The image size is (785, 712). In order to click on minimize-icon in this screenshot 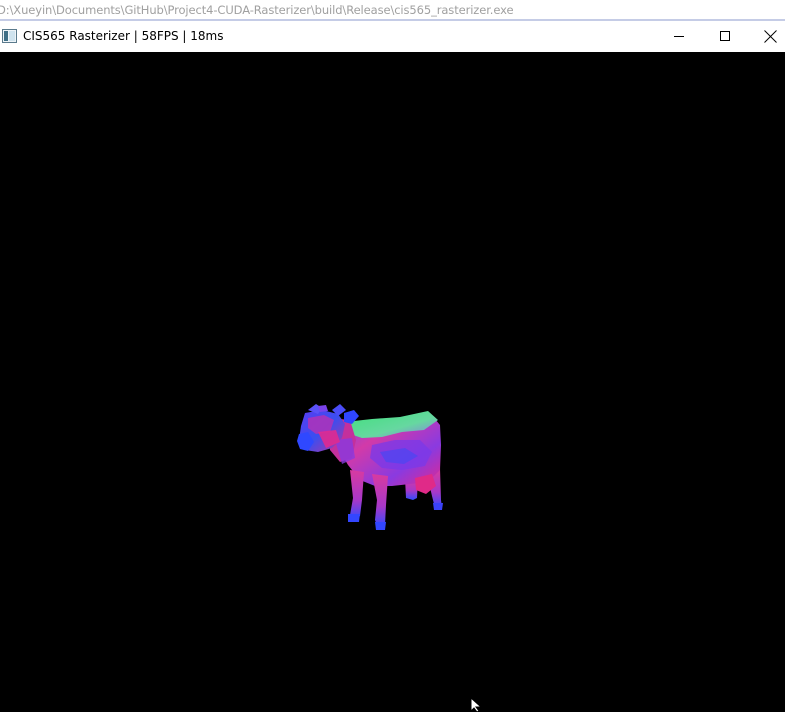, I will do `click(679, 36)`.